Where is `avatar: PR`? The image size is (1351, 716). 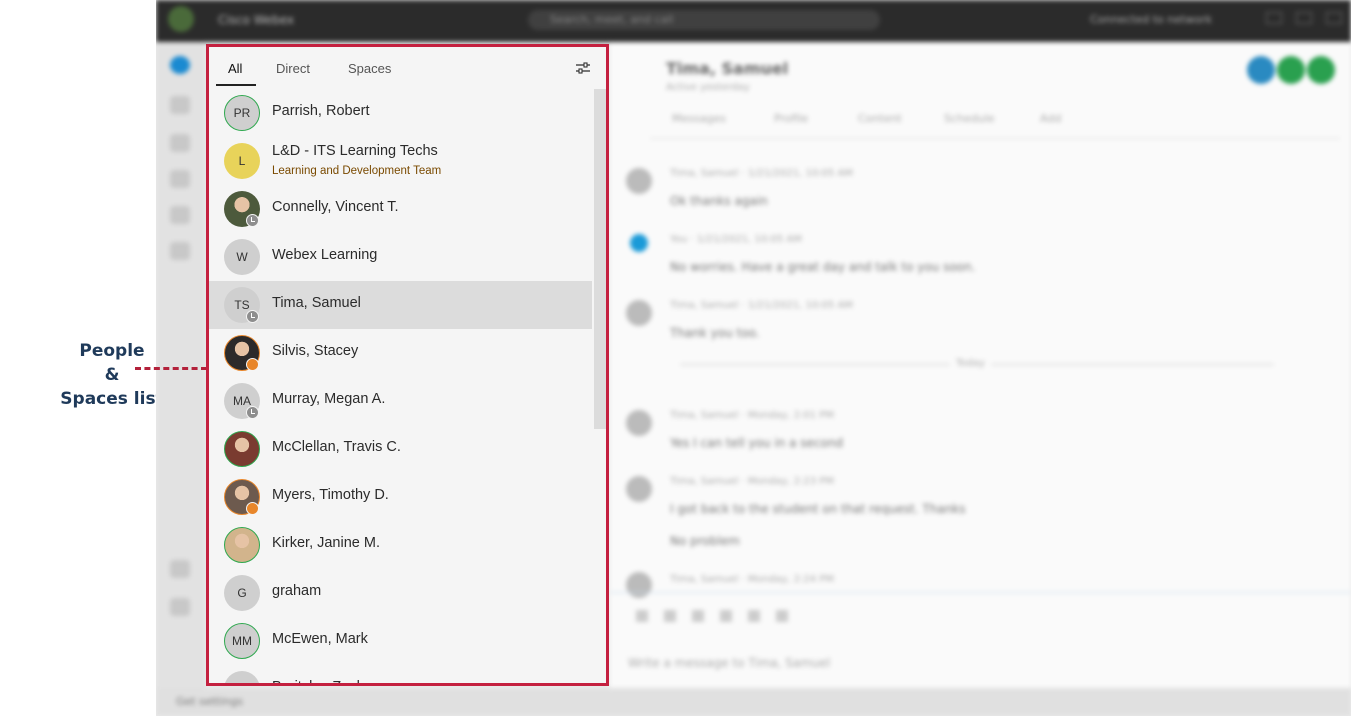 avatar: PR is located at coordinates (242, 113).